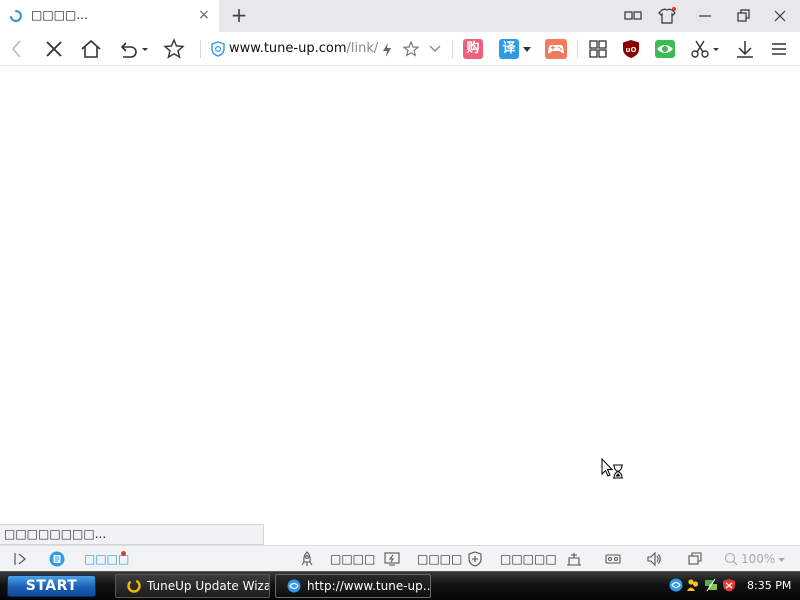  What do you see at coordinates (392, 559) in the screenshot?
I see `monitor-speed-icon` at bounding box center [392, 559].